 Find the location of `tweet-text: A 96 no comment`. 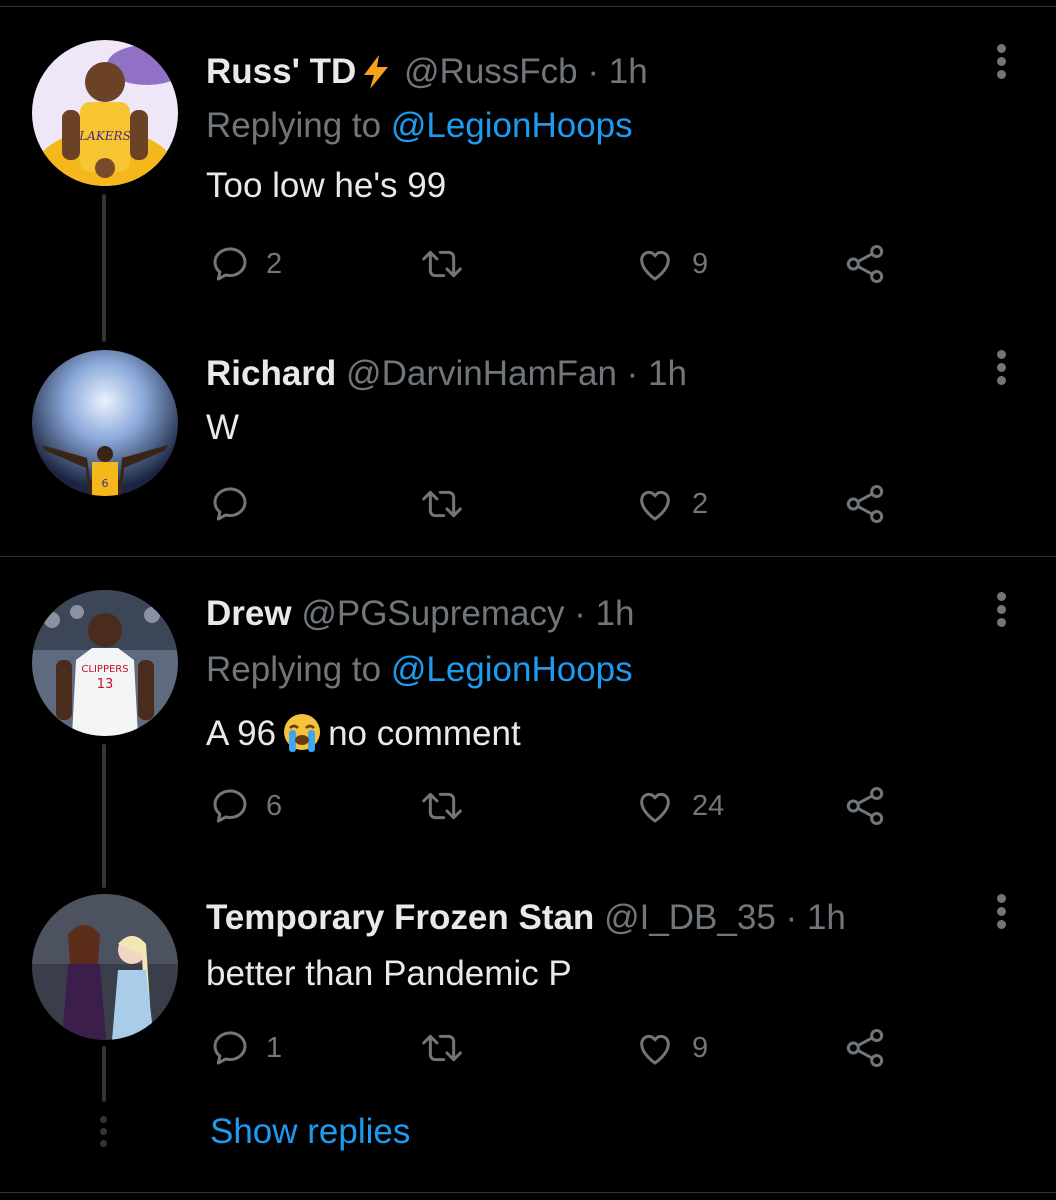

tweet-text: A 96 no comment is located at coordinates (363, 736).